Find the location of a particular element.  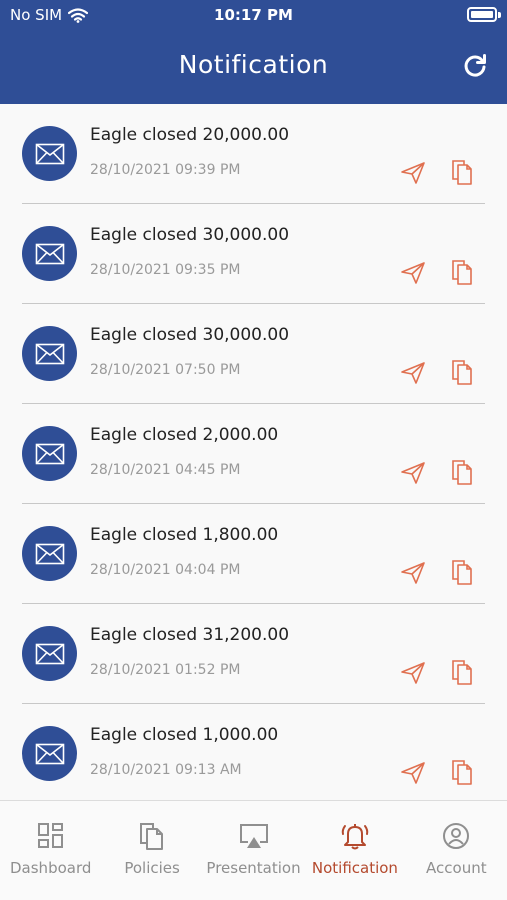

status-time: 10:17 PM is located at coordinates (253, 15).